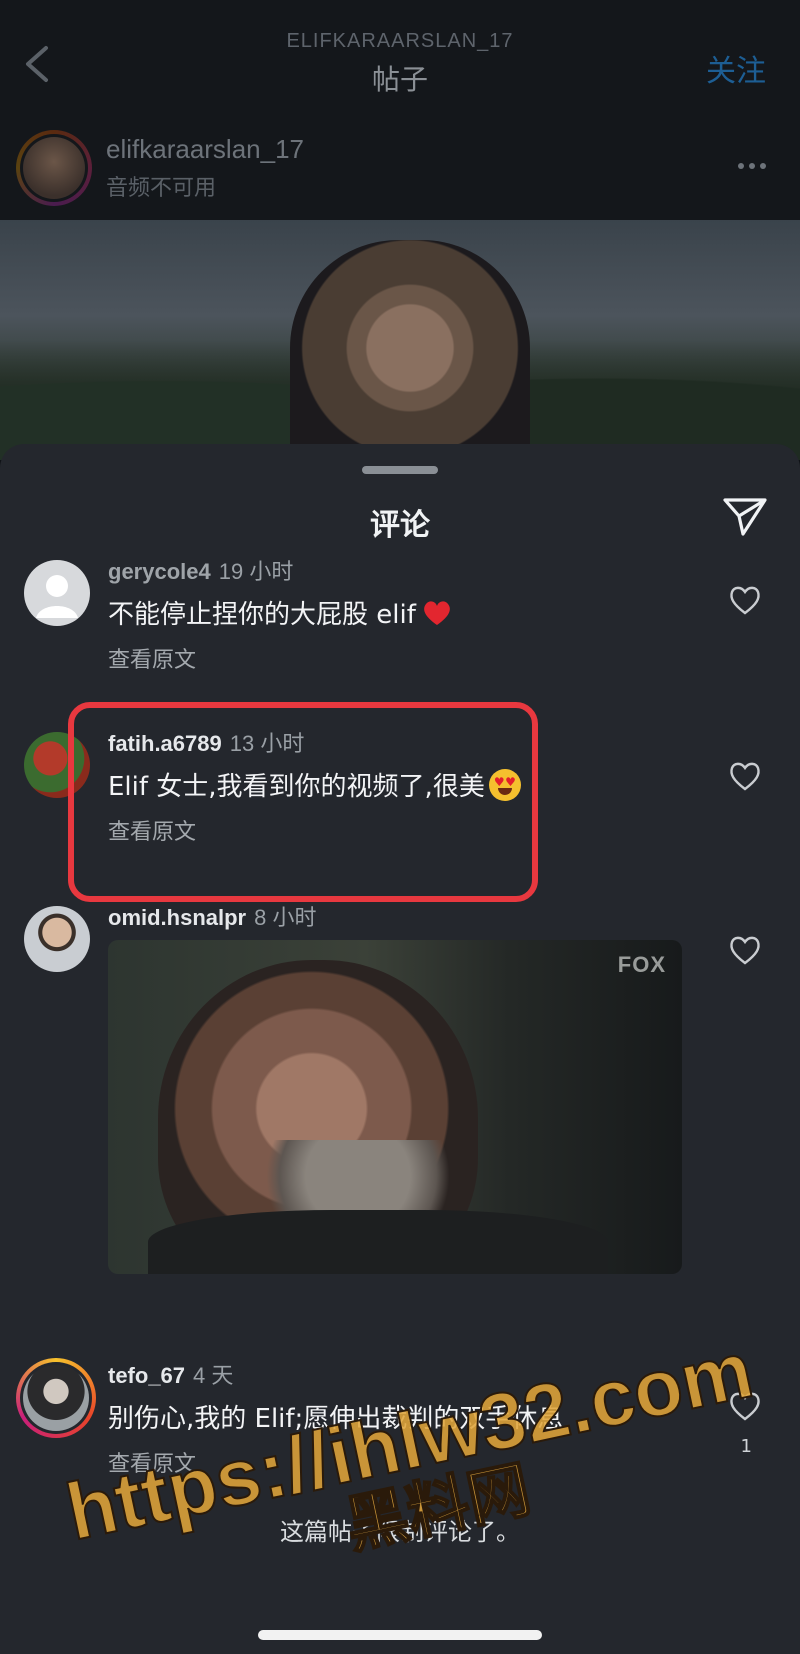 This screenshot has height=1654, width=800. What do you see at coordinates (177, 917) in the screenshot?
I see `commenter-username: omid.hsnalpr` at bounding box center [177, 917].